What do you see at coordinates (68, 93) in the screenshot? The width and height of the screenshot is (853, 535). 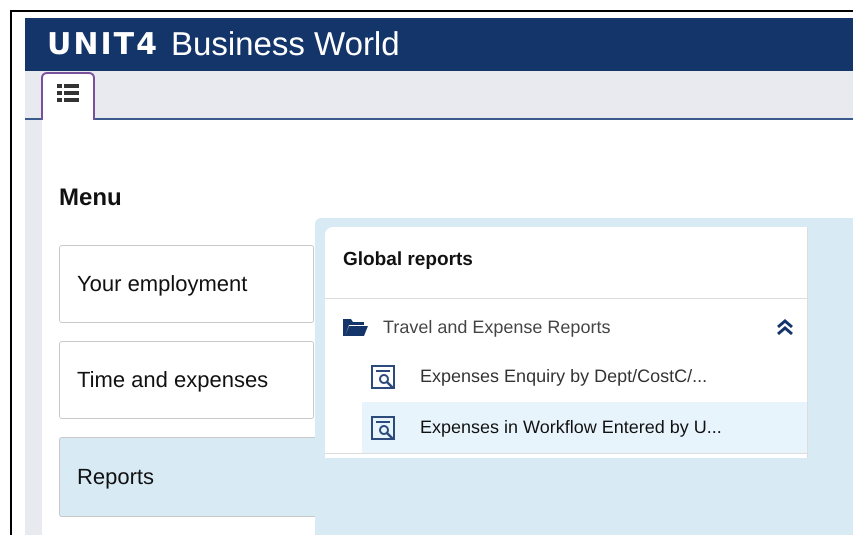 I see `list-icon` at bounding box center [68, 93].